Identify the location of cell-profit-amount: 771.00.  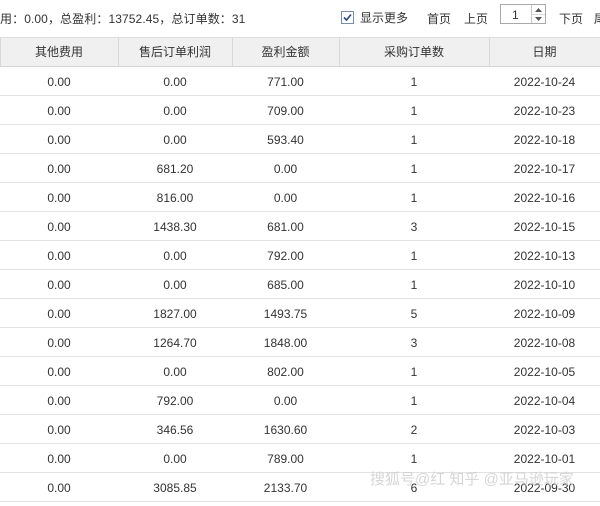
(285, 82).